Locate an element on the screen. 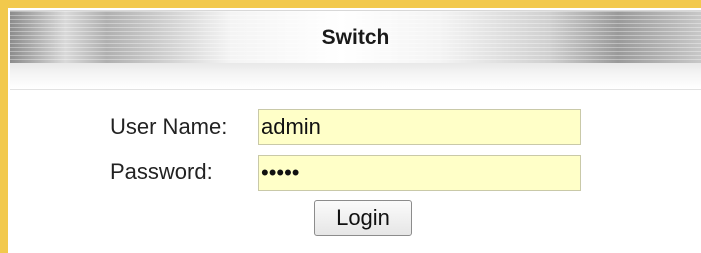  username-input is located at coordinates (419, 127).